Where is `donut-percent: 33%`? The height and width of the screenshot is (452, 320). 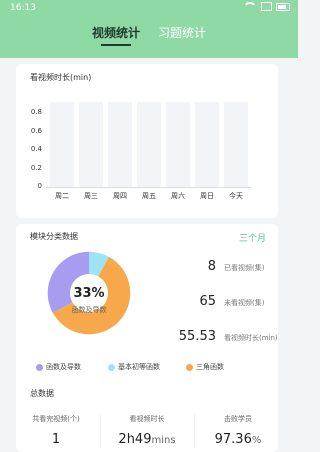
donut-percent: 33% is located at coordinates (89, 293).